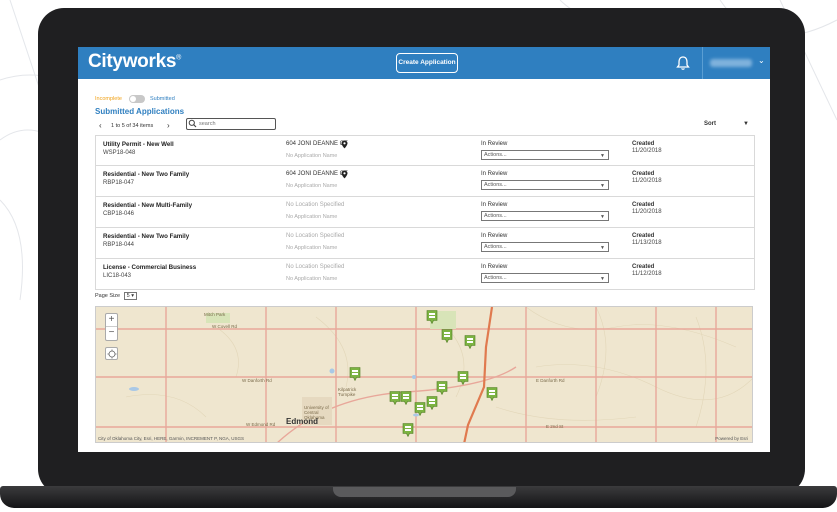 This screenshot has width=837, height=512. Describe the element at coordinates (119, 183) in the screenshot. I see `application-id: RBP18-047` at that location.